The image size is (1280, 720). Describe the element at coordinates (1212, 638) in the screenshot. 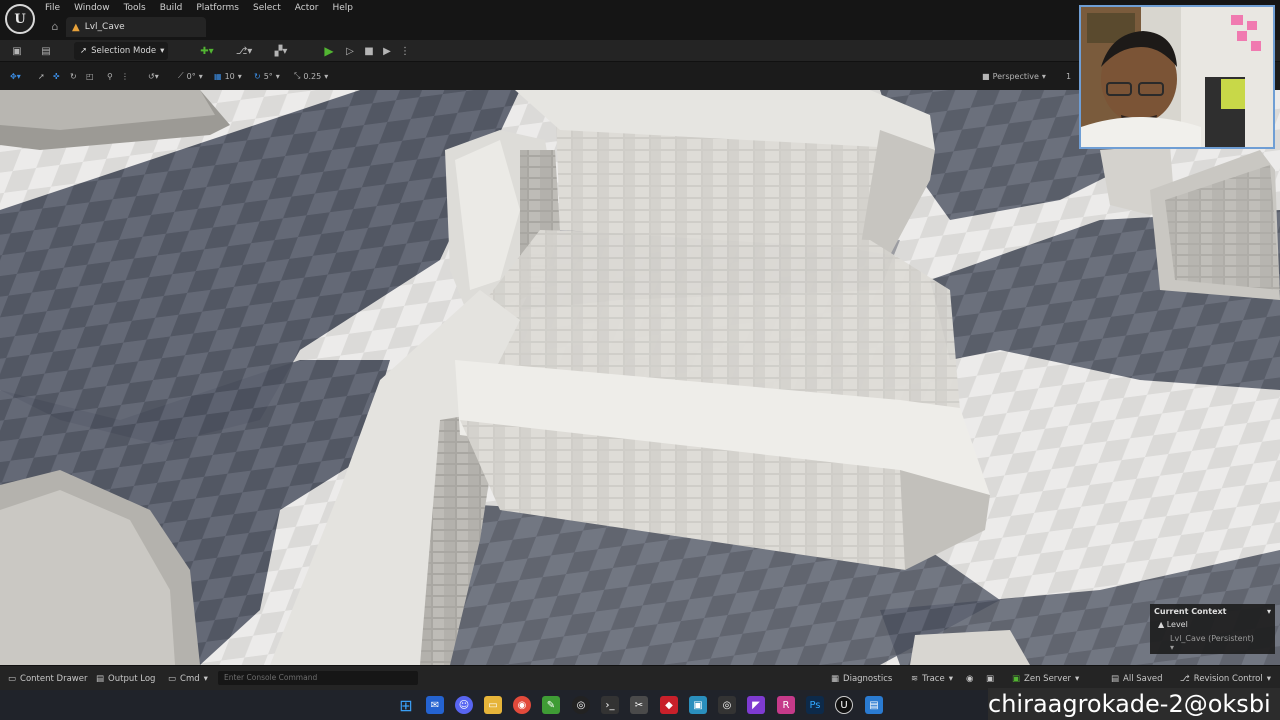

I see `context-sub-label: Lvl_Cave (Persistent)` at that location.